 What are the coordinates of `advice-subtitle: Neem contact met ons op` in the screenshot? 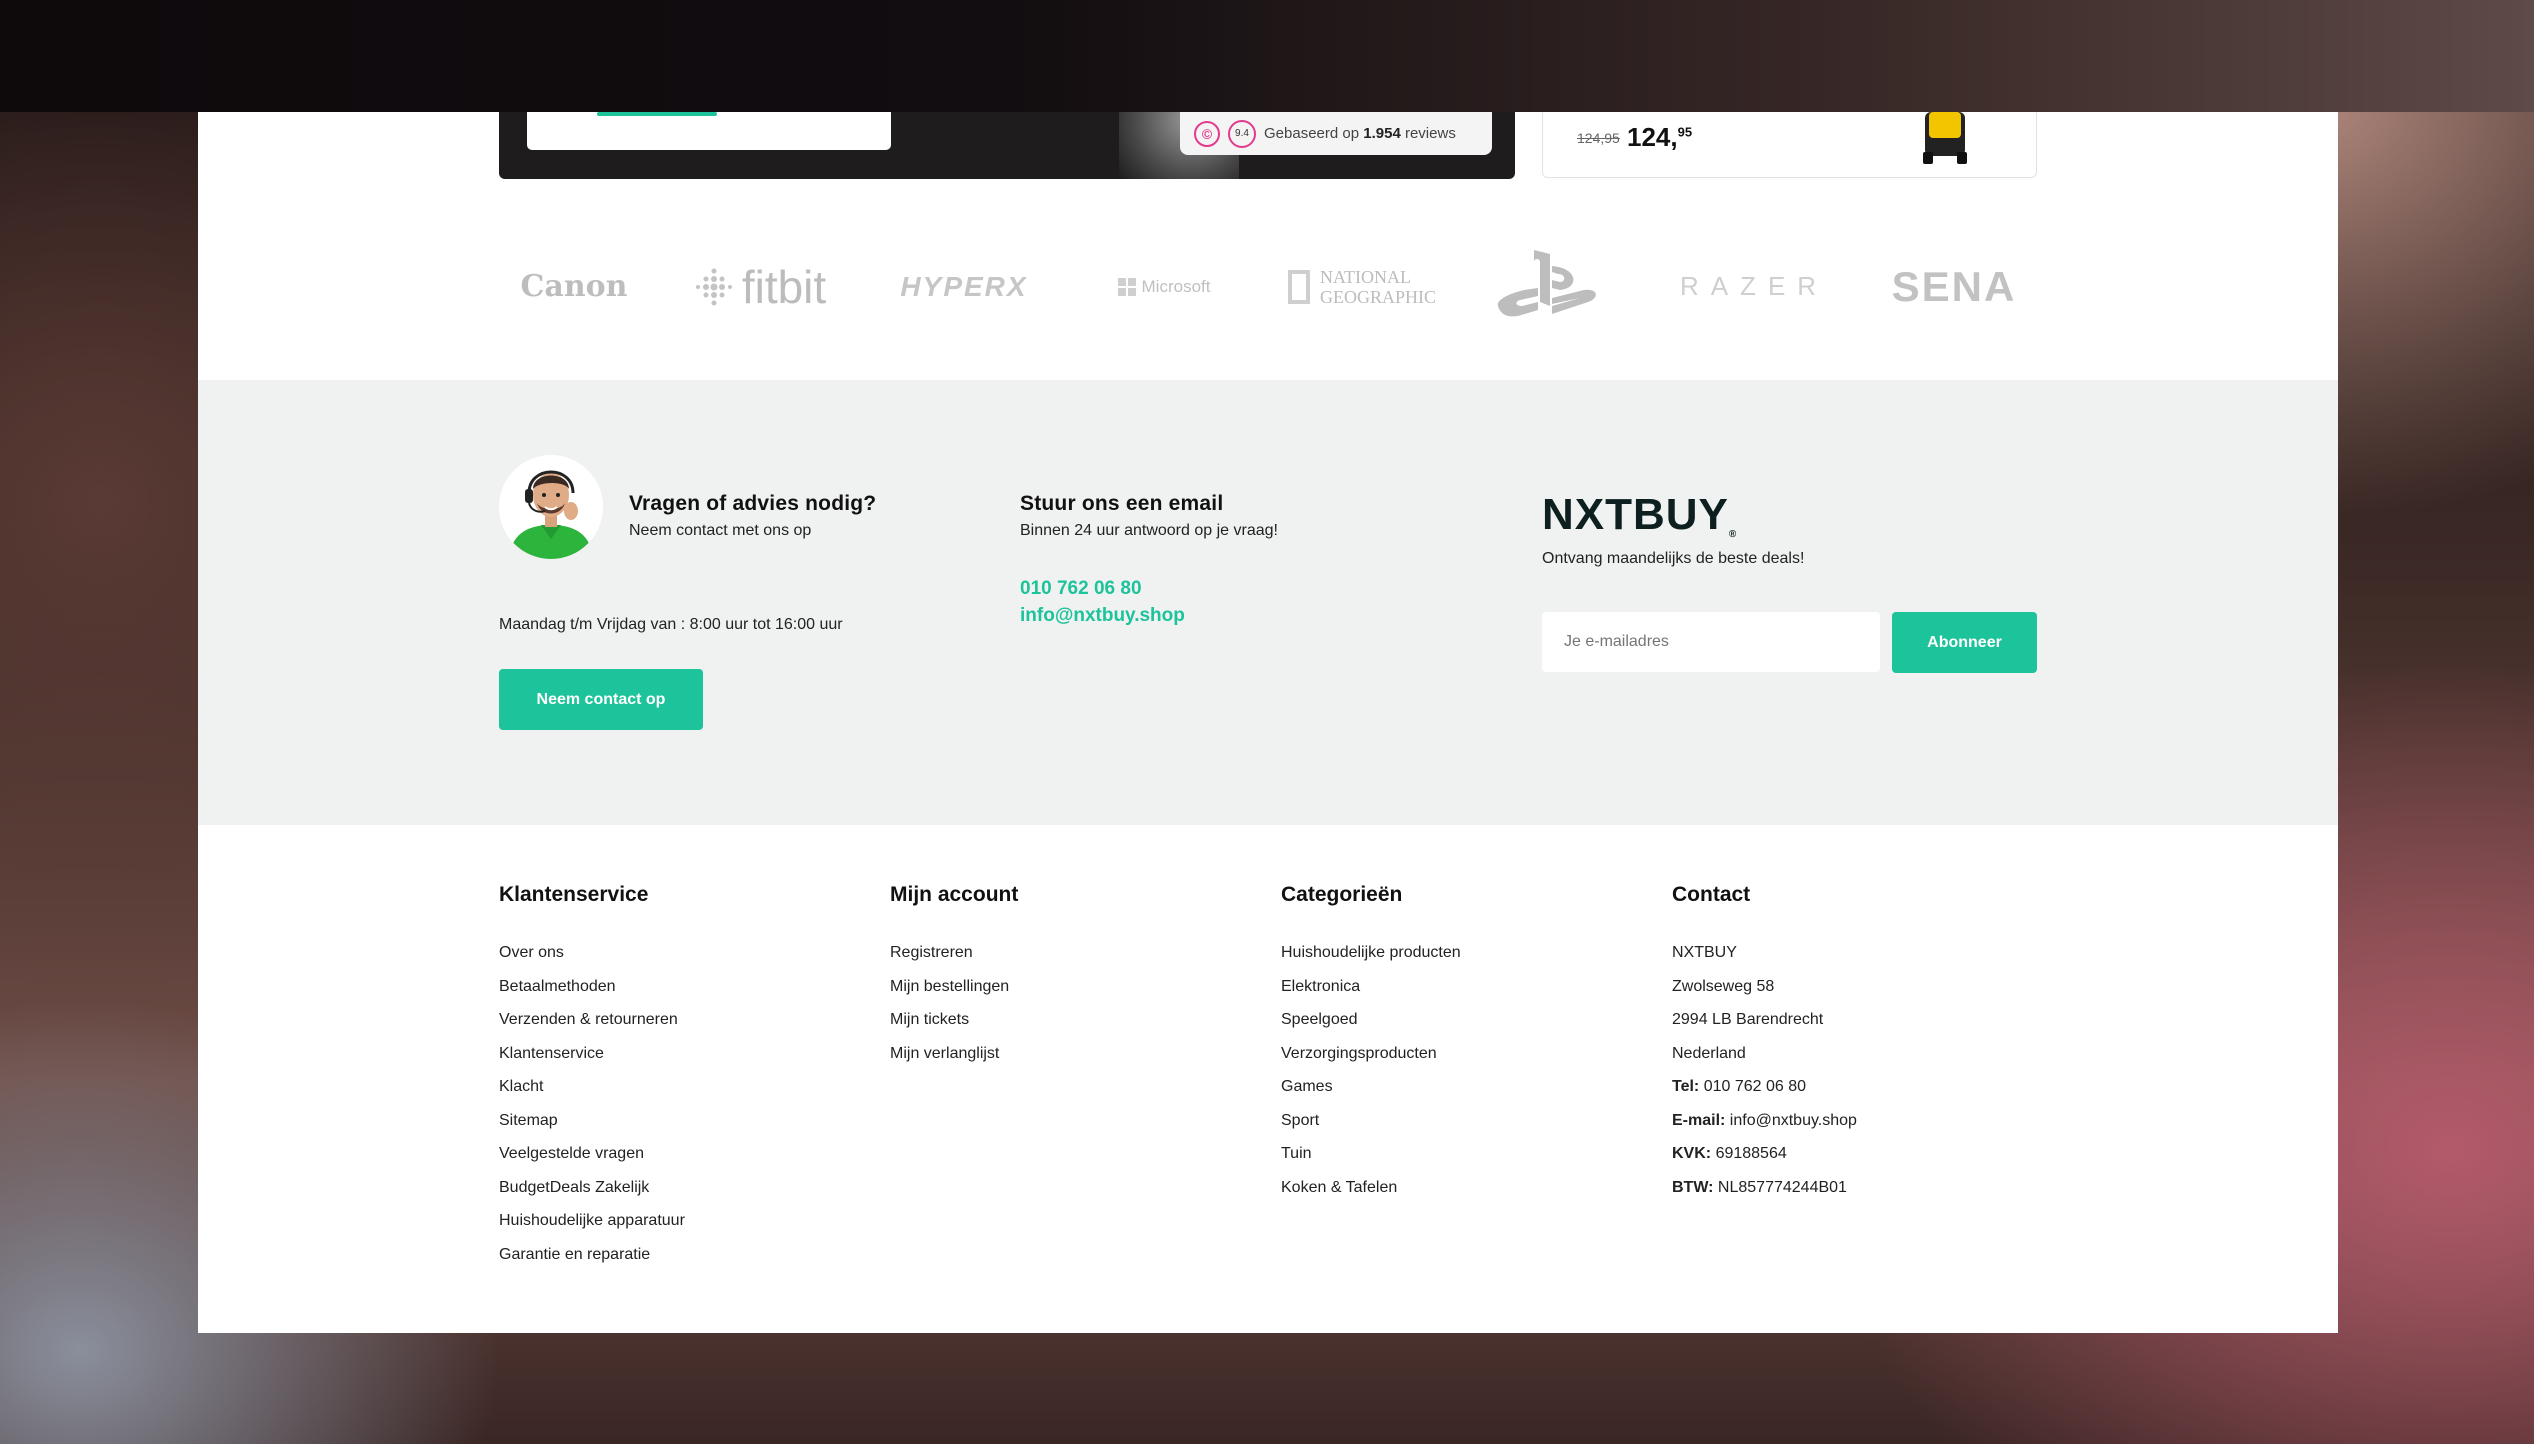 It's located at (720, 530).